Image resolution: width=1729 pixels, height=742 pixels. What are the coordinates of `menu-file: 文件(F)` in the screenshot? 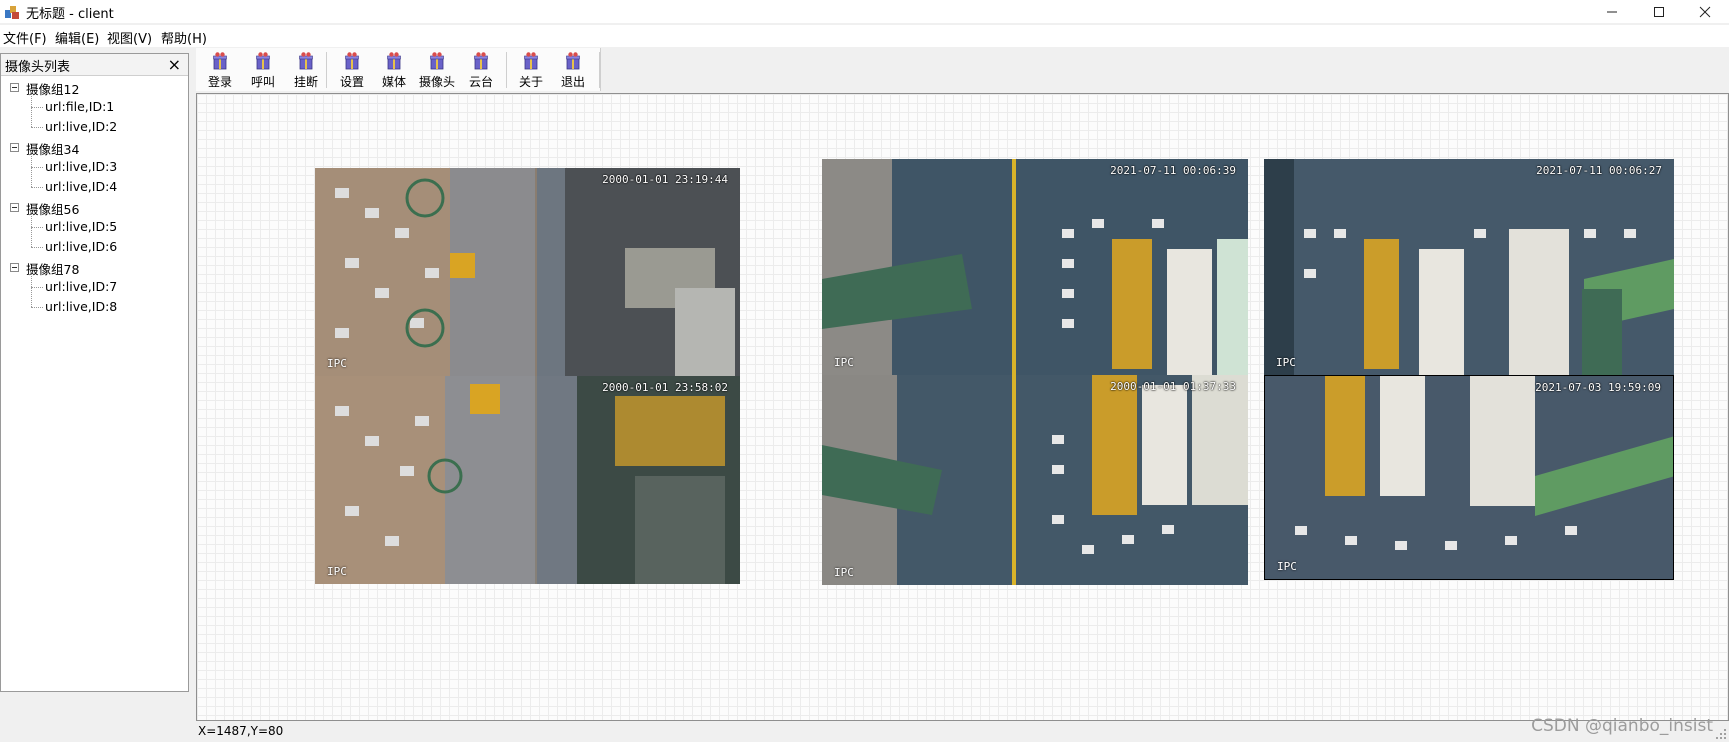 It's located at (25, 37).